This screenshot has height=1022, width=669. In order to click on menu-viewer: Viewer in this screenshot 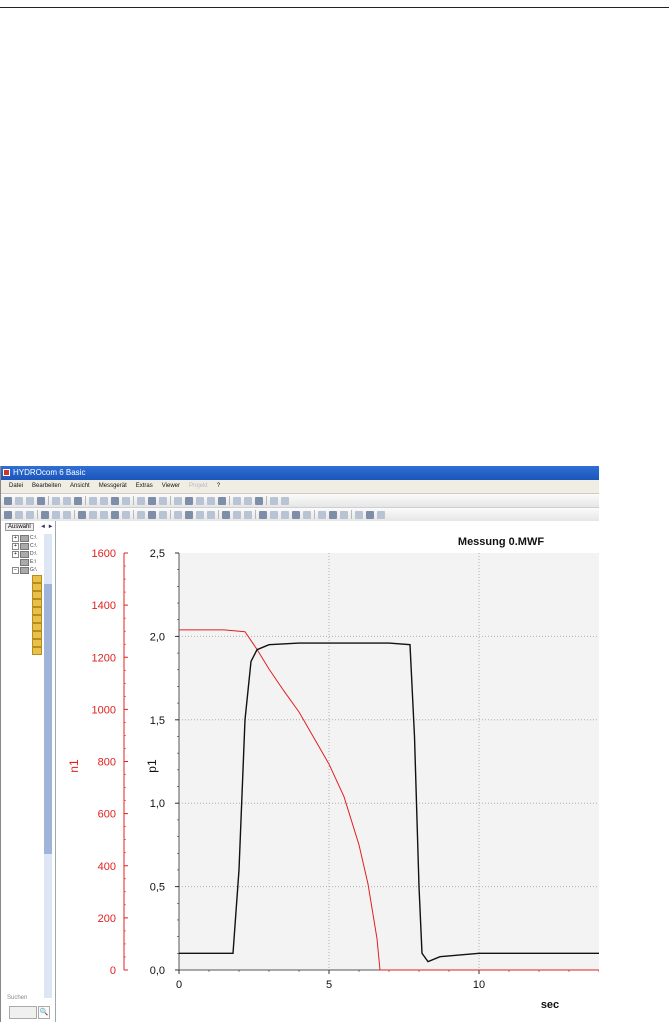, I will do `click(171, 486)`.